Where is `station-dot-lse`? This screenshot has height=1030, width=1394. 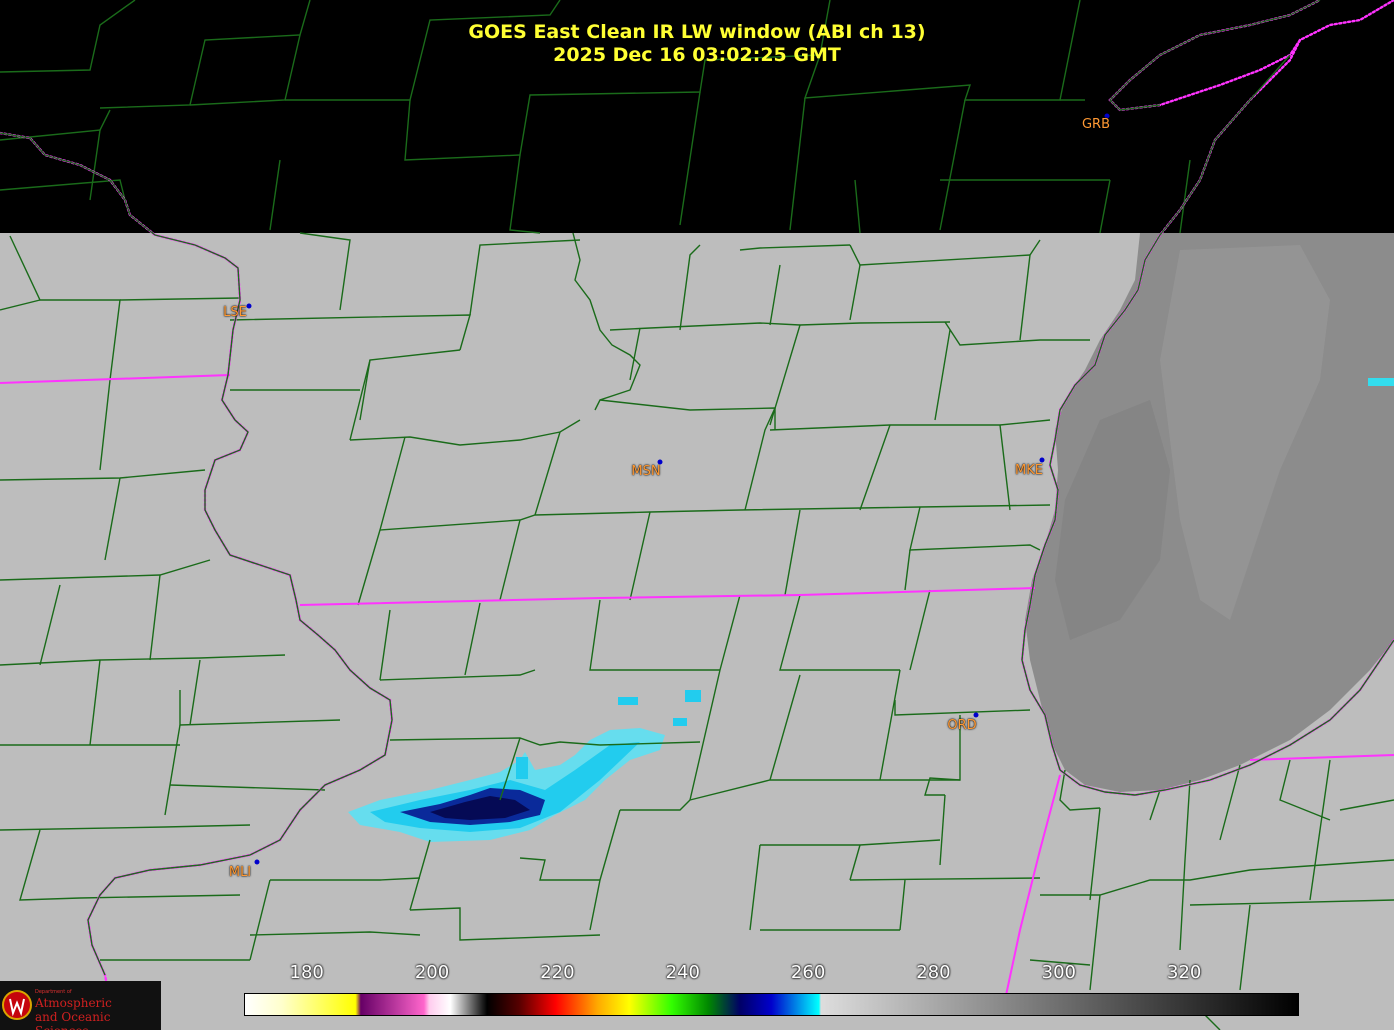 station-dot-lse is located at coordinates (249, 306).